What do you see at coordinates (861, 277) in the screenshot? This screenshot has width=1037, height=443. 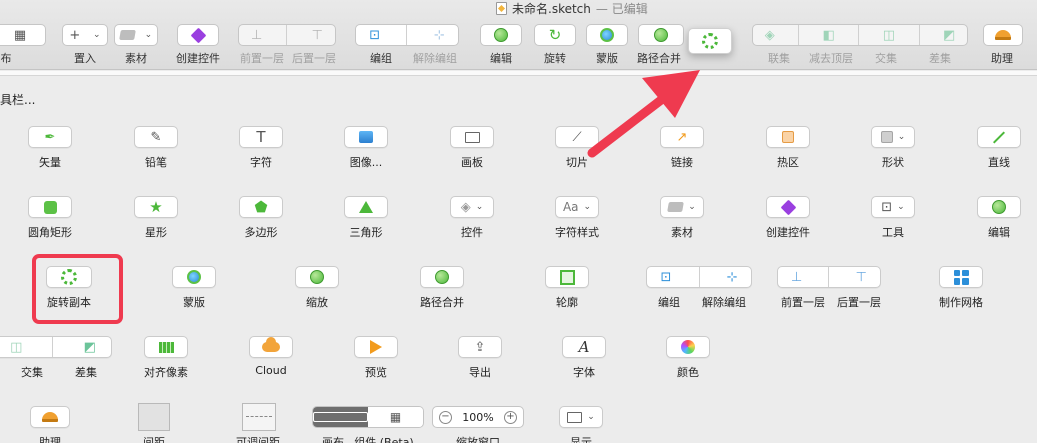 I see `send-backward-icon: ⊤` at bounding box center [861, 277].